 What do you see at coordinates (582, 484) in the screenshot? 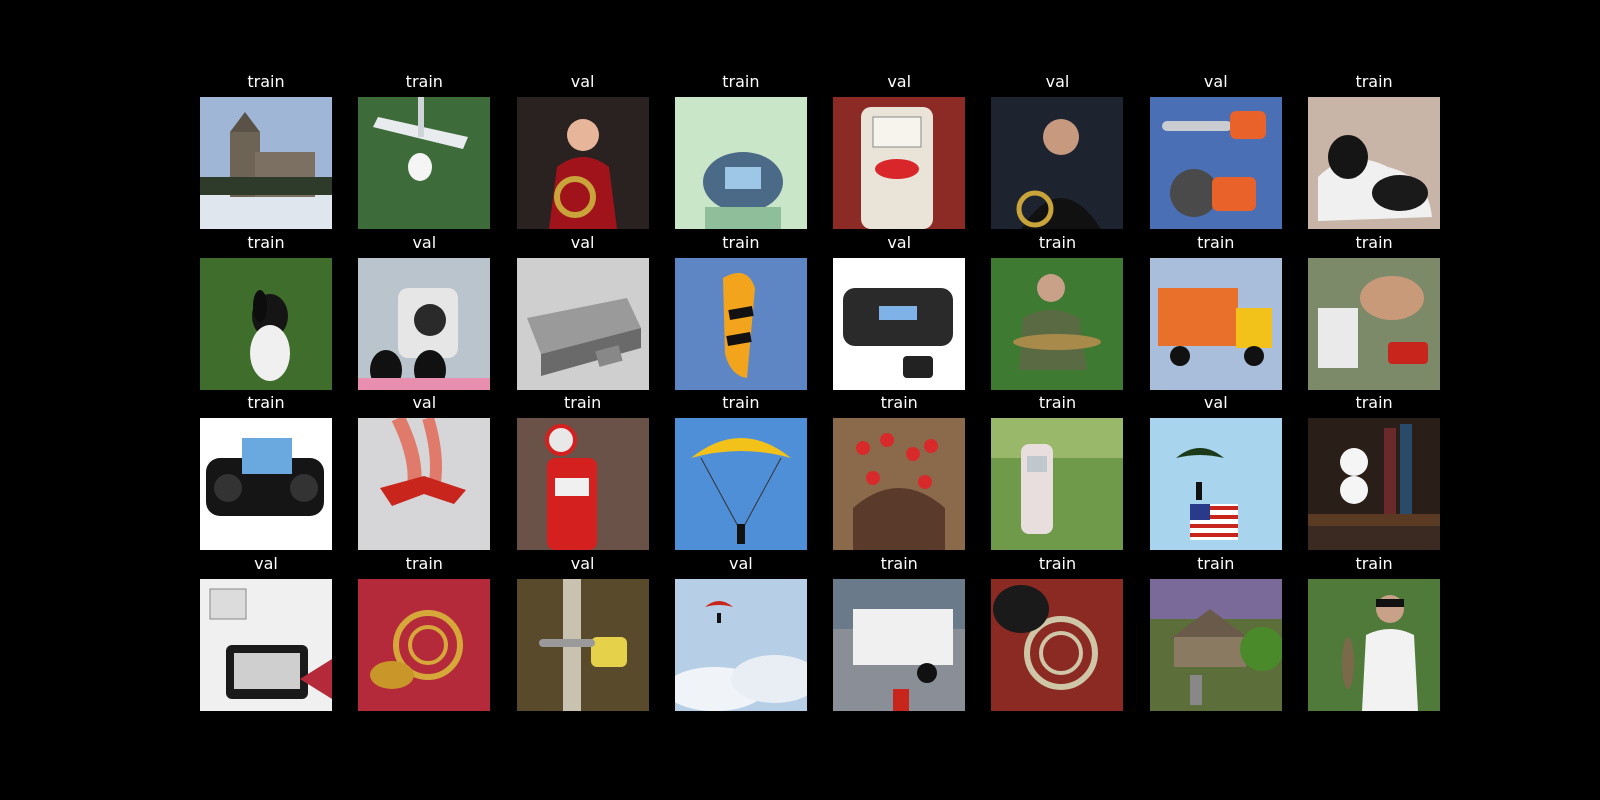
I see `red-gas-pump-photo` at bounding box center [582, 484].